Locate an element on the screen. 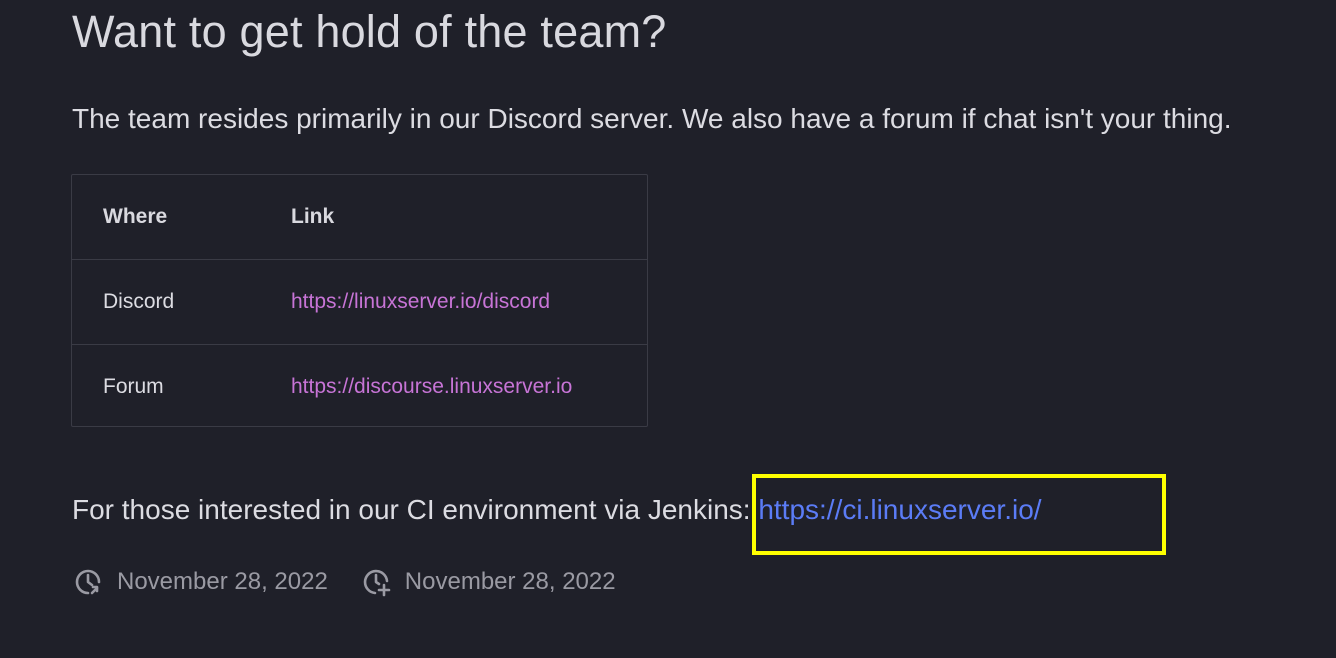 The width and height of the screenshot is (1336, 658). clock-plus-icon is located at coordinates (376, 582).